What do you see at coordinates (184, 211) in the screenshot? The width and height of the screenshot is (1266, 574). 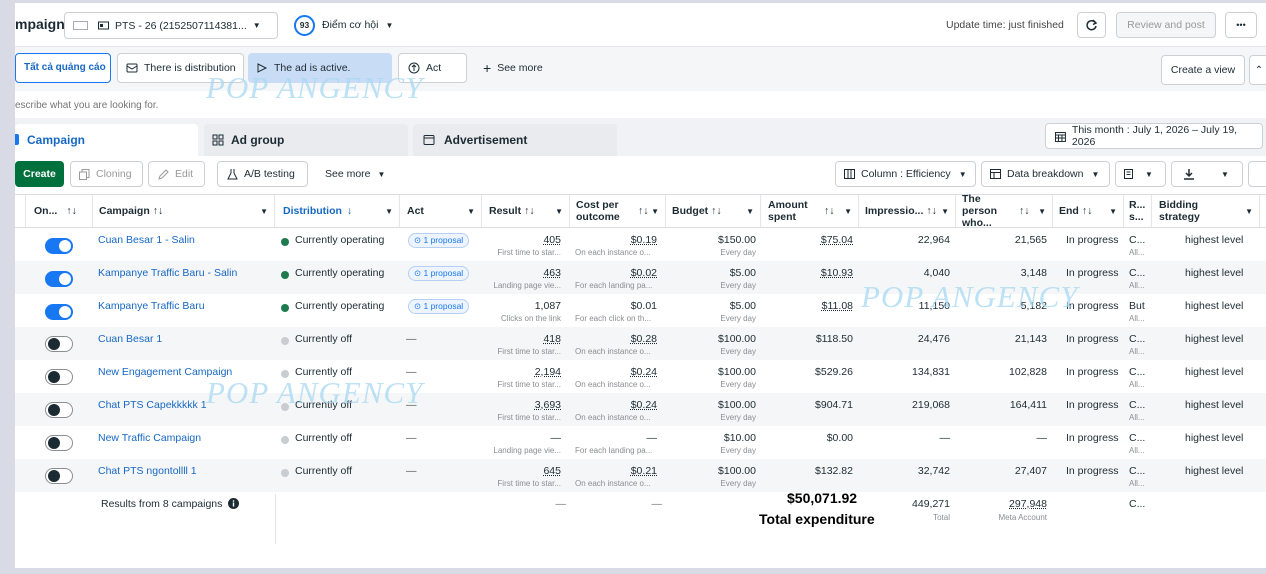 I see `column-header-campaign: Campaign ↑↓ ▼` at bounding box center [184, 211].